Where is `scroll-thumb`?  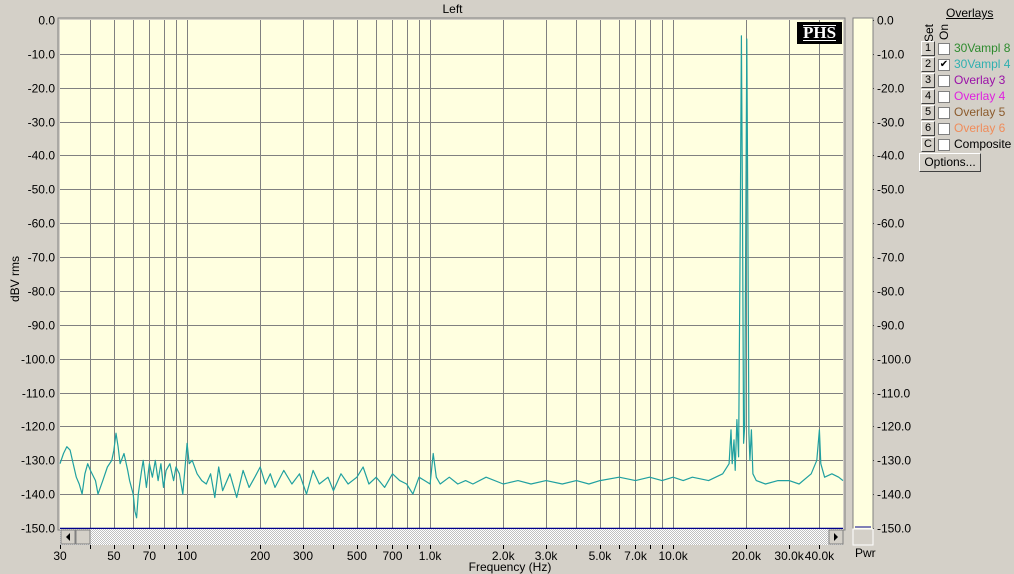
scroll-thumb is located at coordinates (83, 537).